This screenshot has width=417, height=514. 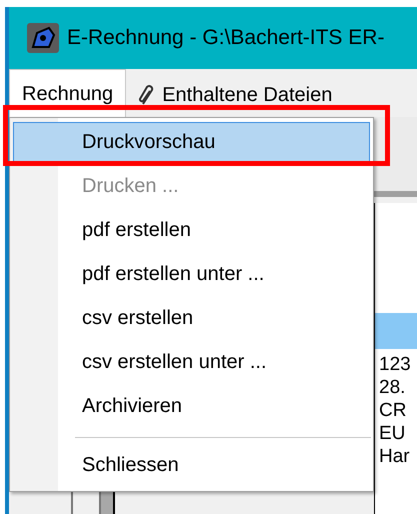 I want to click on detail-value: CR, so click(x=393, y=410).